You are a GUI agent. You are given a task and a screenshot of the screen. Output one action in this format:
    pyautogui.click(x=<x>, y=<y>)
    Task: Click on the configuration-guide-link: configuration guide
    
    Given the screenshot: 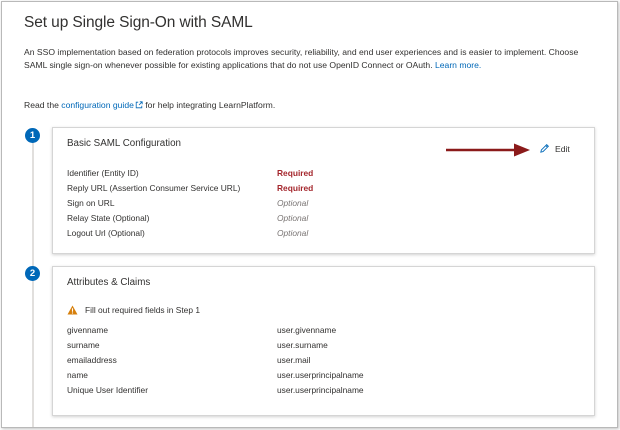 What is the action you would take?
    pyautogui.click(x=102, y=105)
    